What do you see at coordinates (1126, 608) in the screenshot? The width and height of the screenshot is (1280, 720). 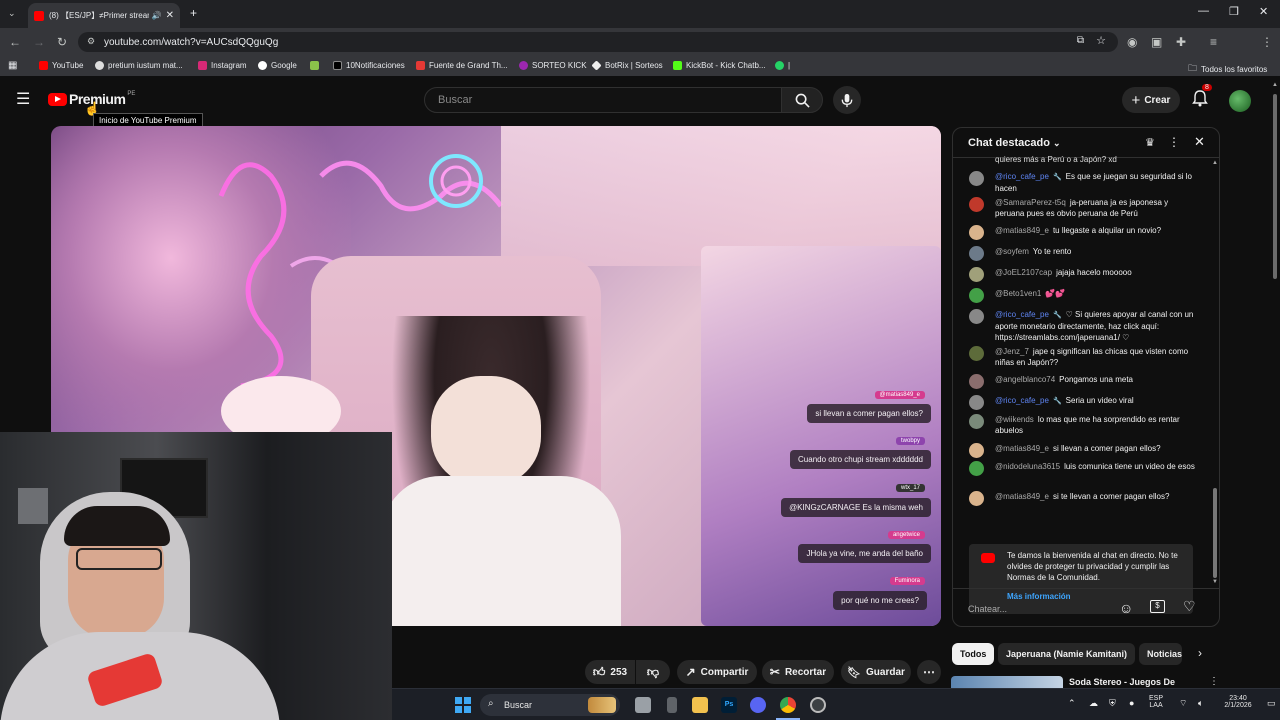 I see `emoji-icon: ☺` at bounding box center [1126, 608].